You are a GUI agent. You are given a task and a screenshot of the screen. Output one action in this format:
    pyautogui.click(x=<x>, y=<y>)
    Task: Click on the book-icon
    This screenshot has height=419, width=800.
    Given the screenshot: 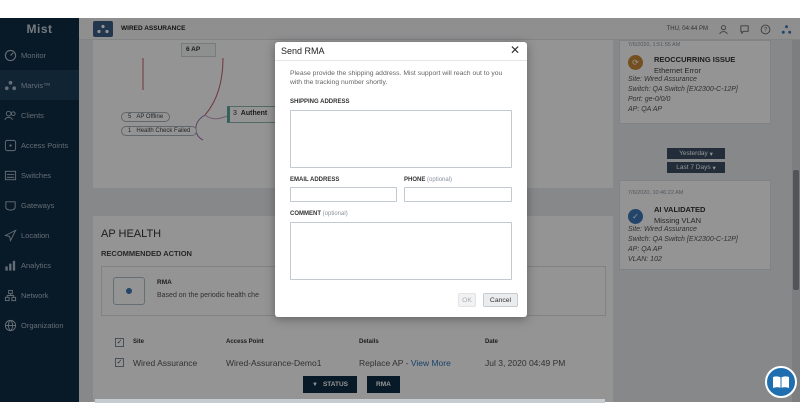 What is the action you would take?
    pyautogui.click(x=781, y=382)
    